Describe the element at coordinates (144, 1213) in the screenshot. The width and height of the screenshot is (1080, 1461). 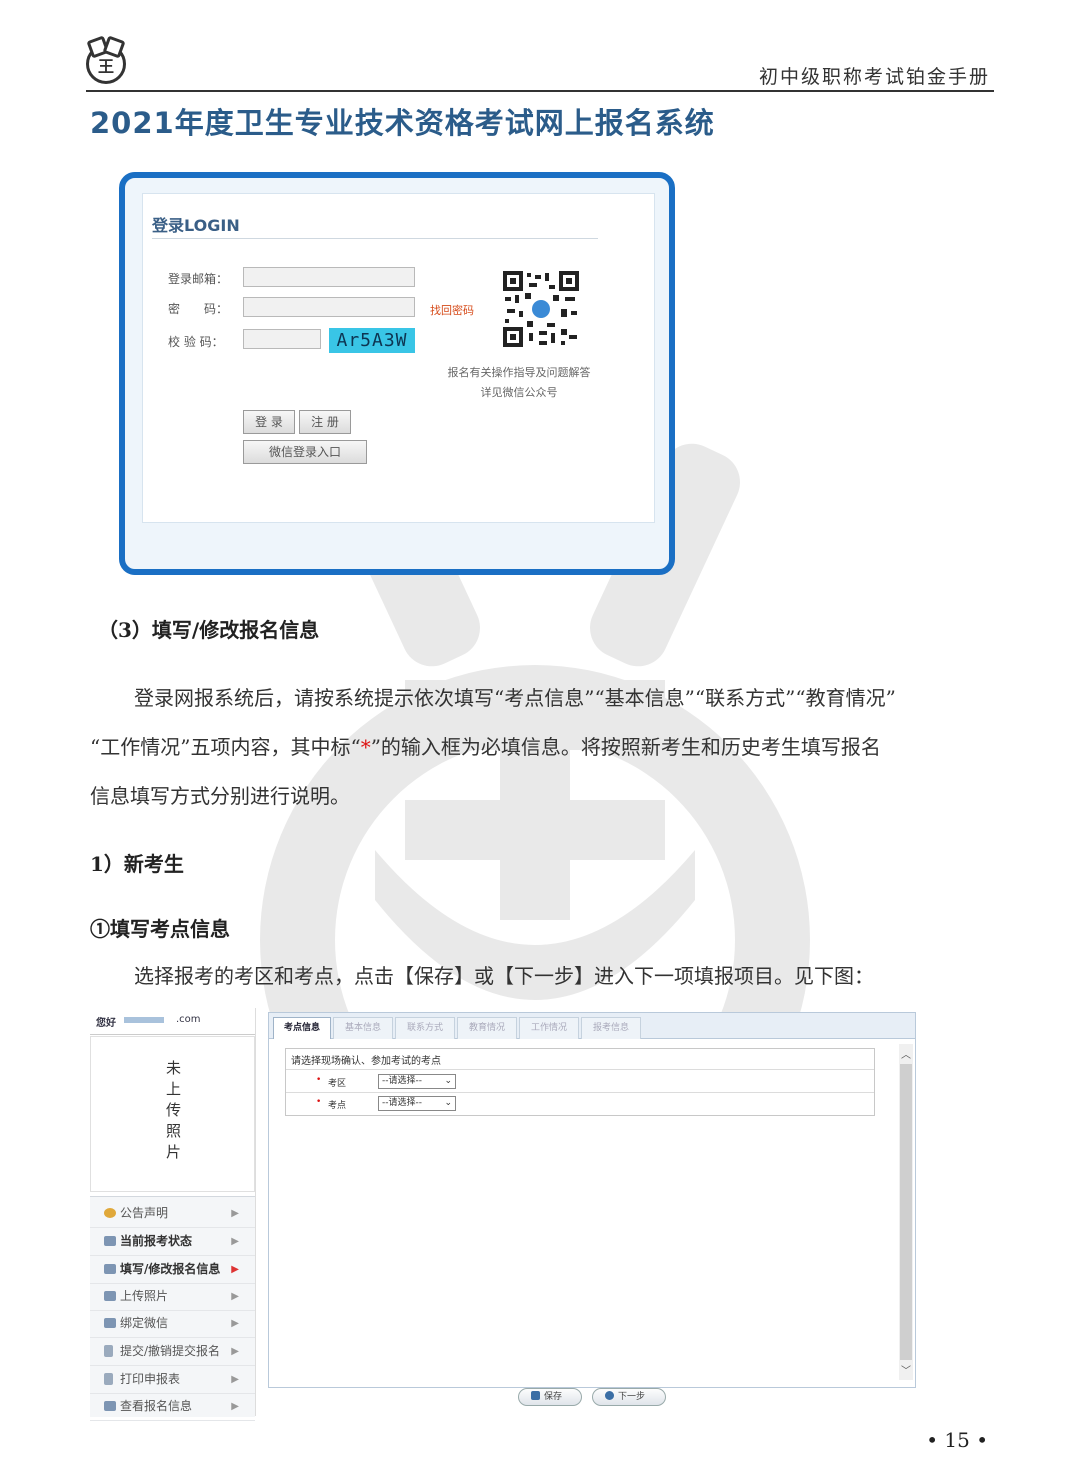
I see `menu-item-label: 公告声明` at that location.